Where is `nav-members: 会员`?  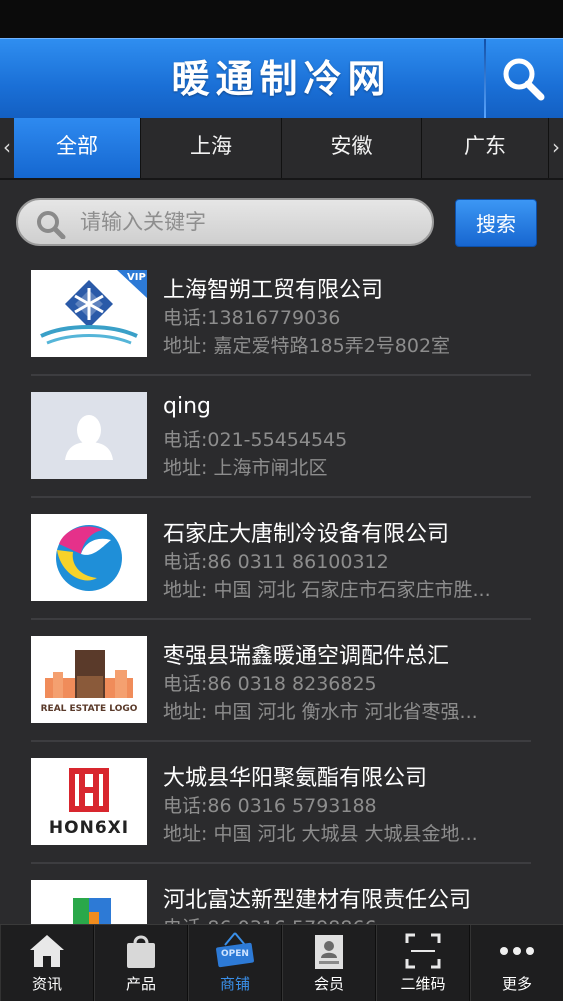
nav-members: 会员 is located at coordinates (329, 963).